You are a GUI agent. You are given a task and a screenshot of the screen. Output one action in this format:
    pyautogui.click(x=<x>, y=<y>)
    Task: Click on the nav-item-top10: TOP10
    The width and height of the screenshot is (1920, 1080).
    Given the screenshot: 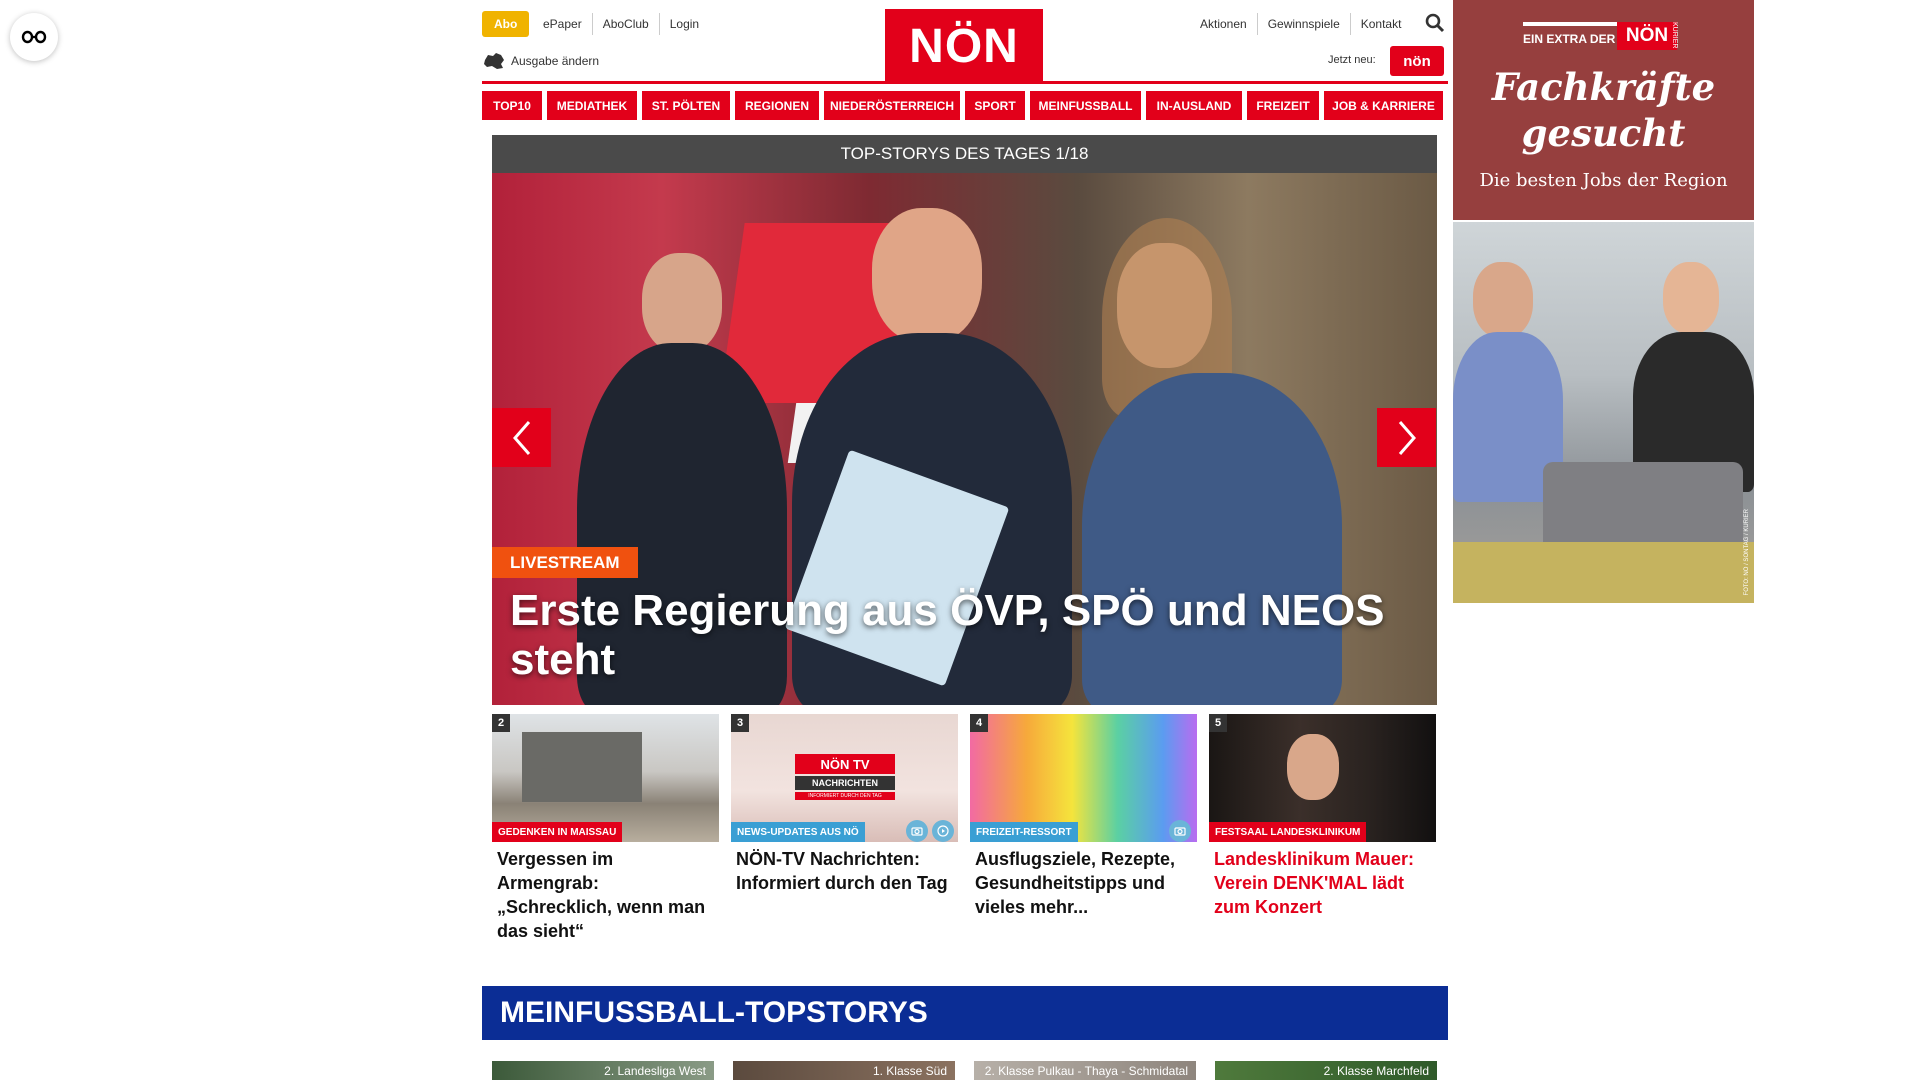 What is the action you would take?
    pyautogui.click(x=512, y=105)
    